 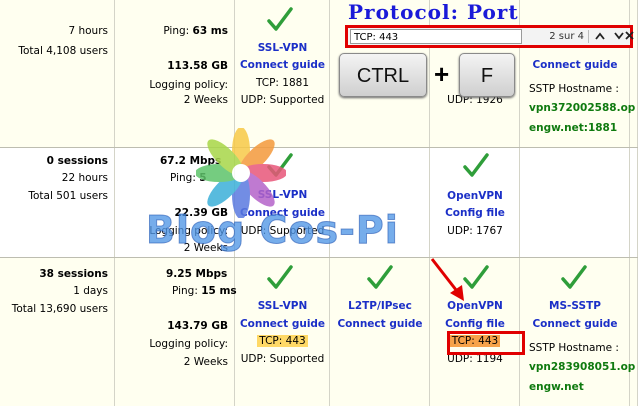 What do you see at coordinates (175, 73) in the screenshot?
I see `cell-speed` at bounding box center [175, 73].